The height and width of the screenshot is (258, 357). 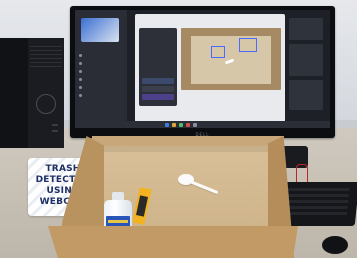 I want to click on app-sidebar, so click(x=101, y=69).